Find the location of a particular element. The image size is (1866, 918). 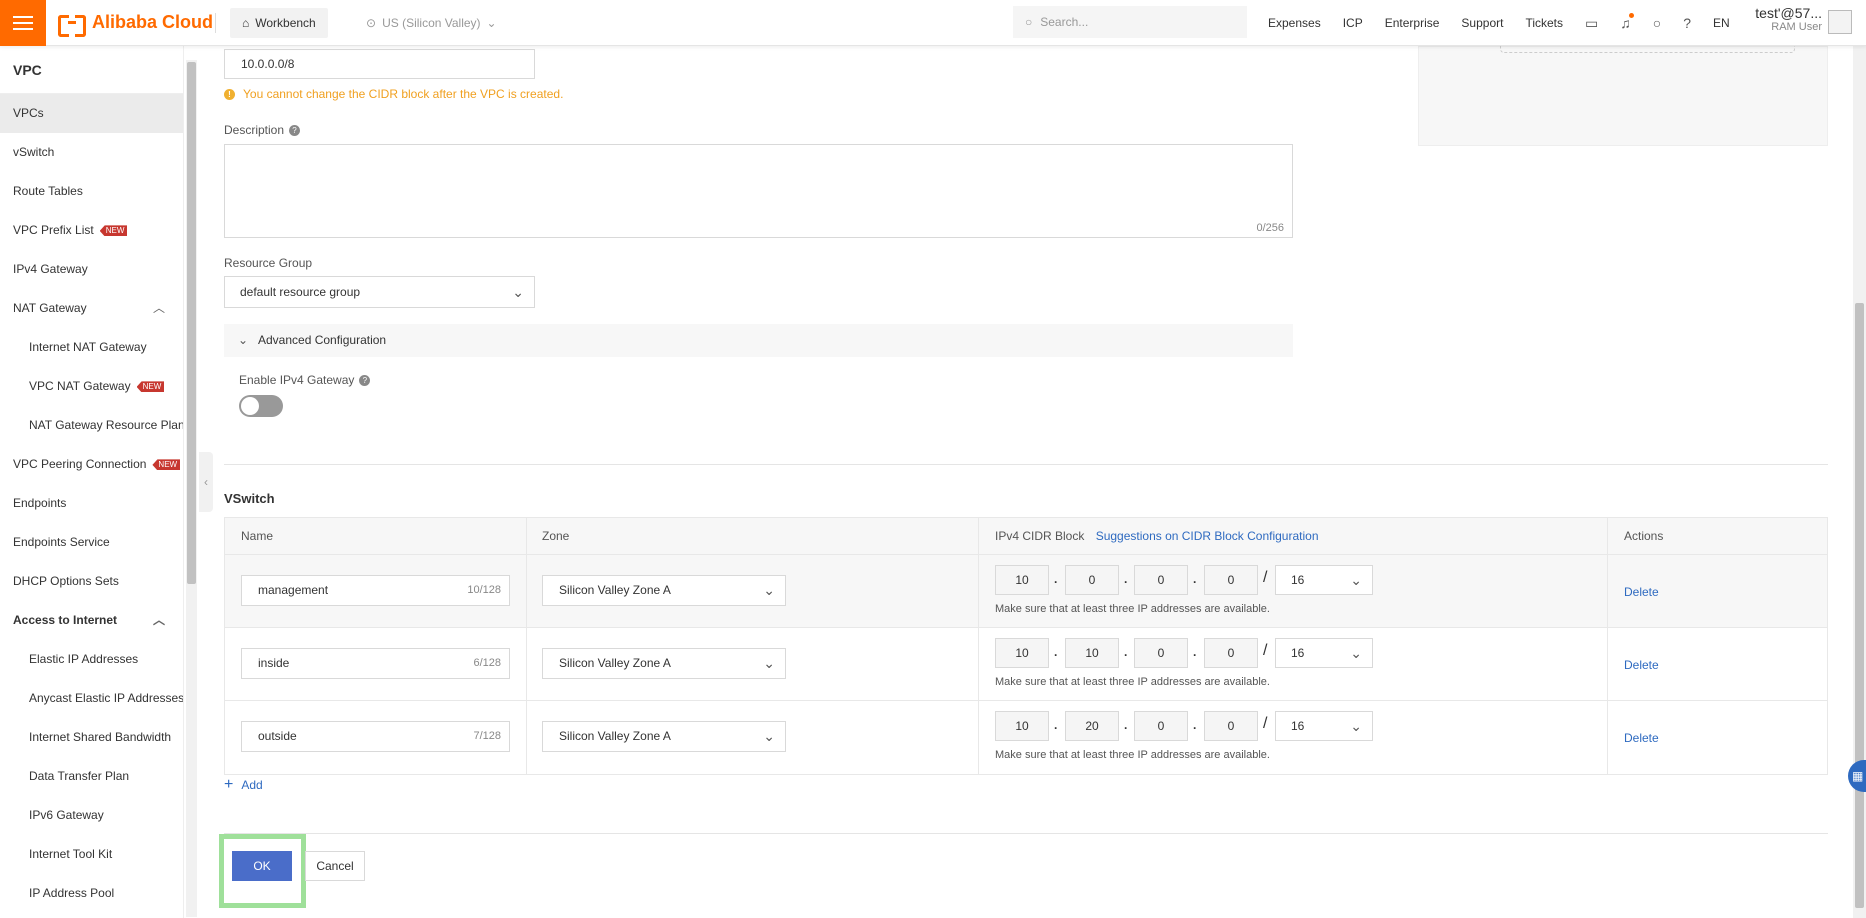

sidebar-item-ip-address-pool: IP Address Pool is located at coordinates (91, 893).